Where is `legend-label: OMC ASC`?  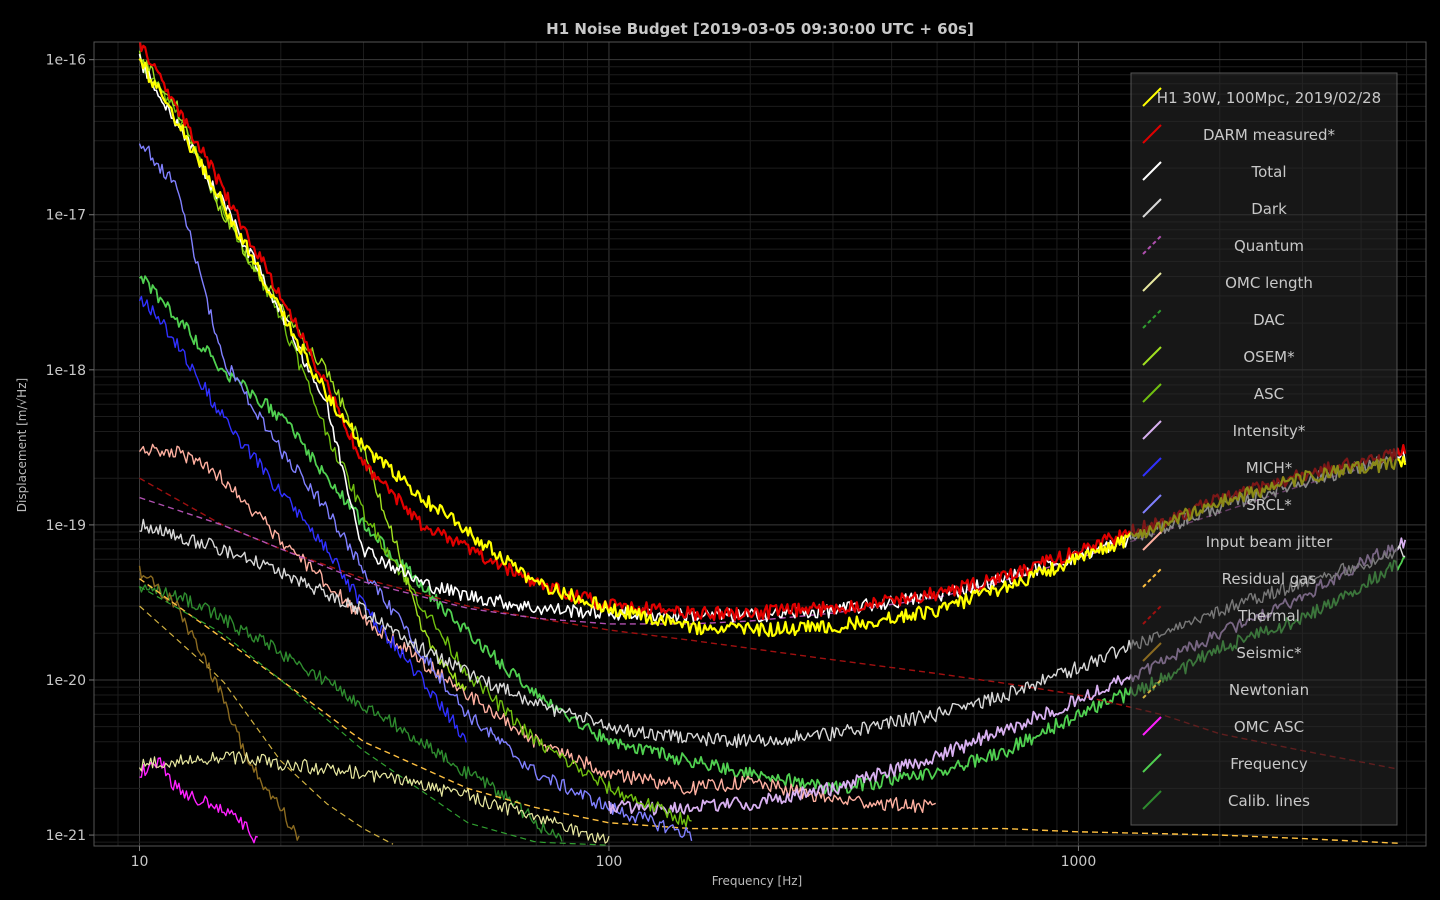 legend-label: OMC ASC is located at coordinates (1269, 727).